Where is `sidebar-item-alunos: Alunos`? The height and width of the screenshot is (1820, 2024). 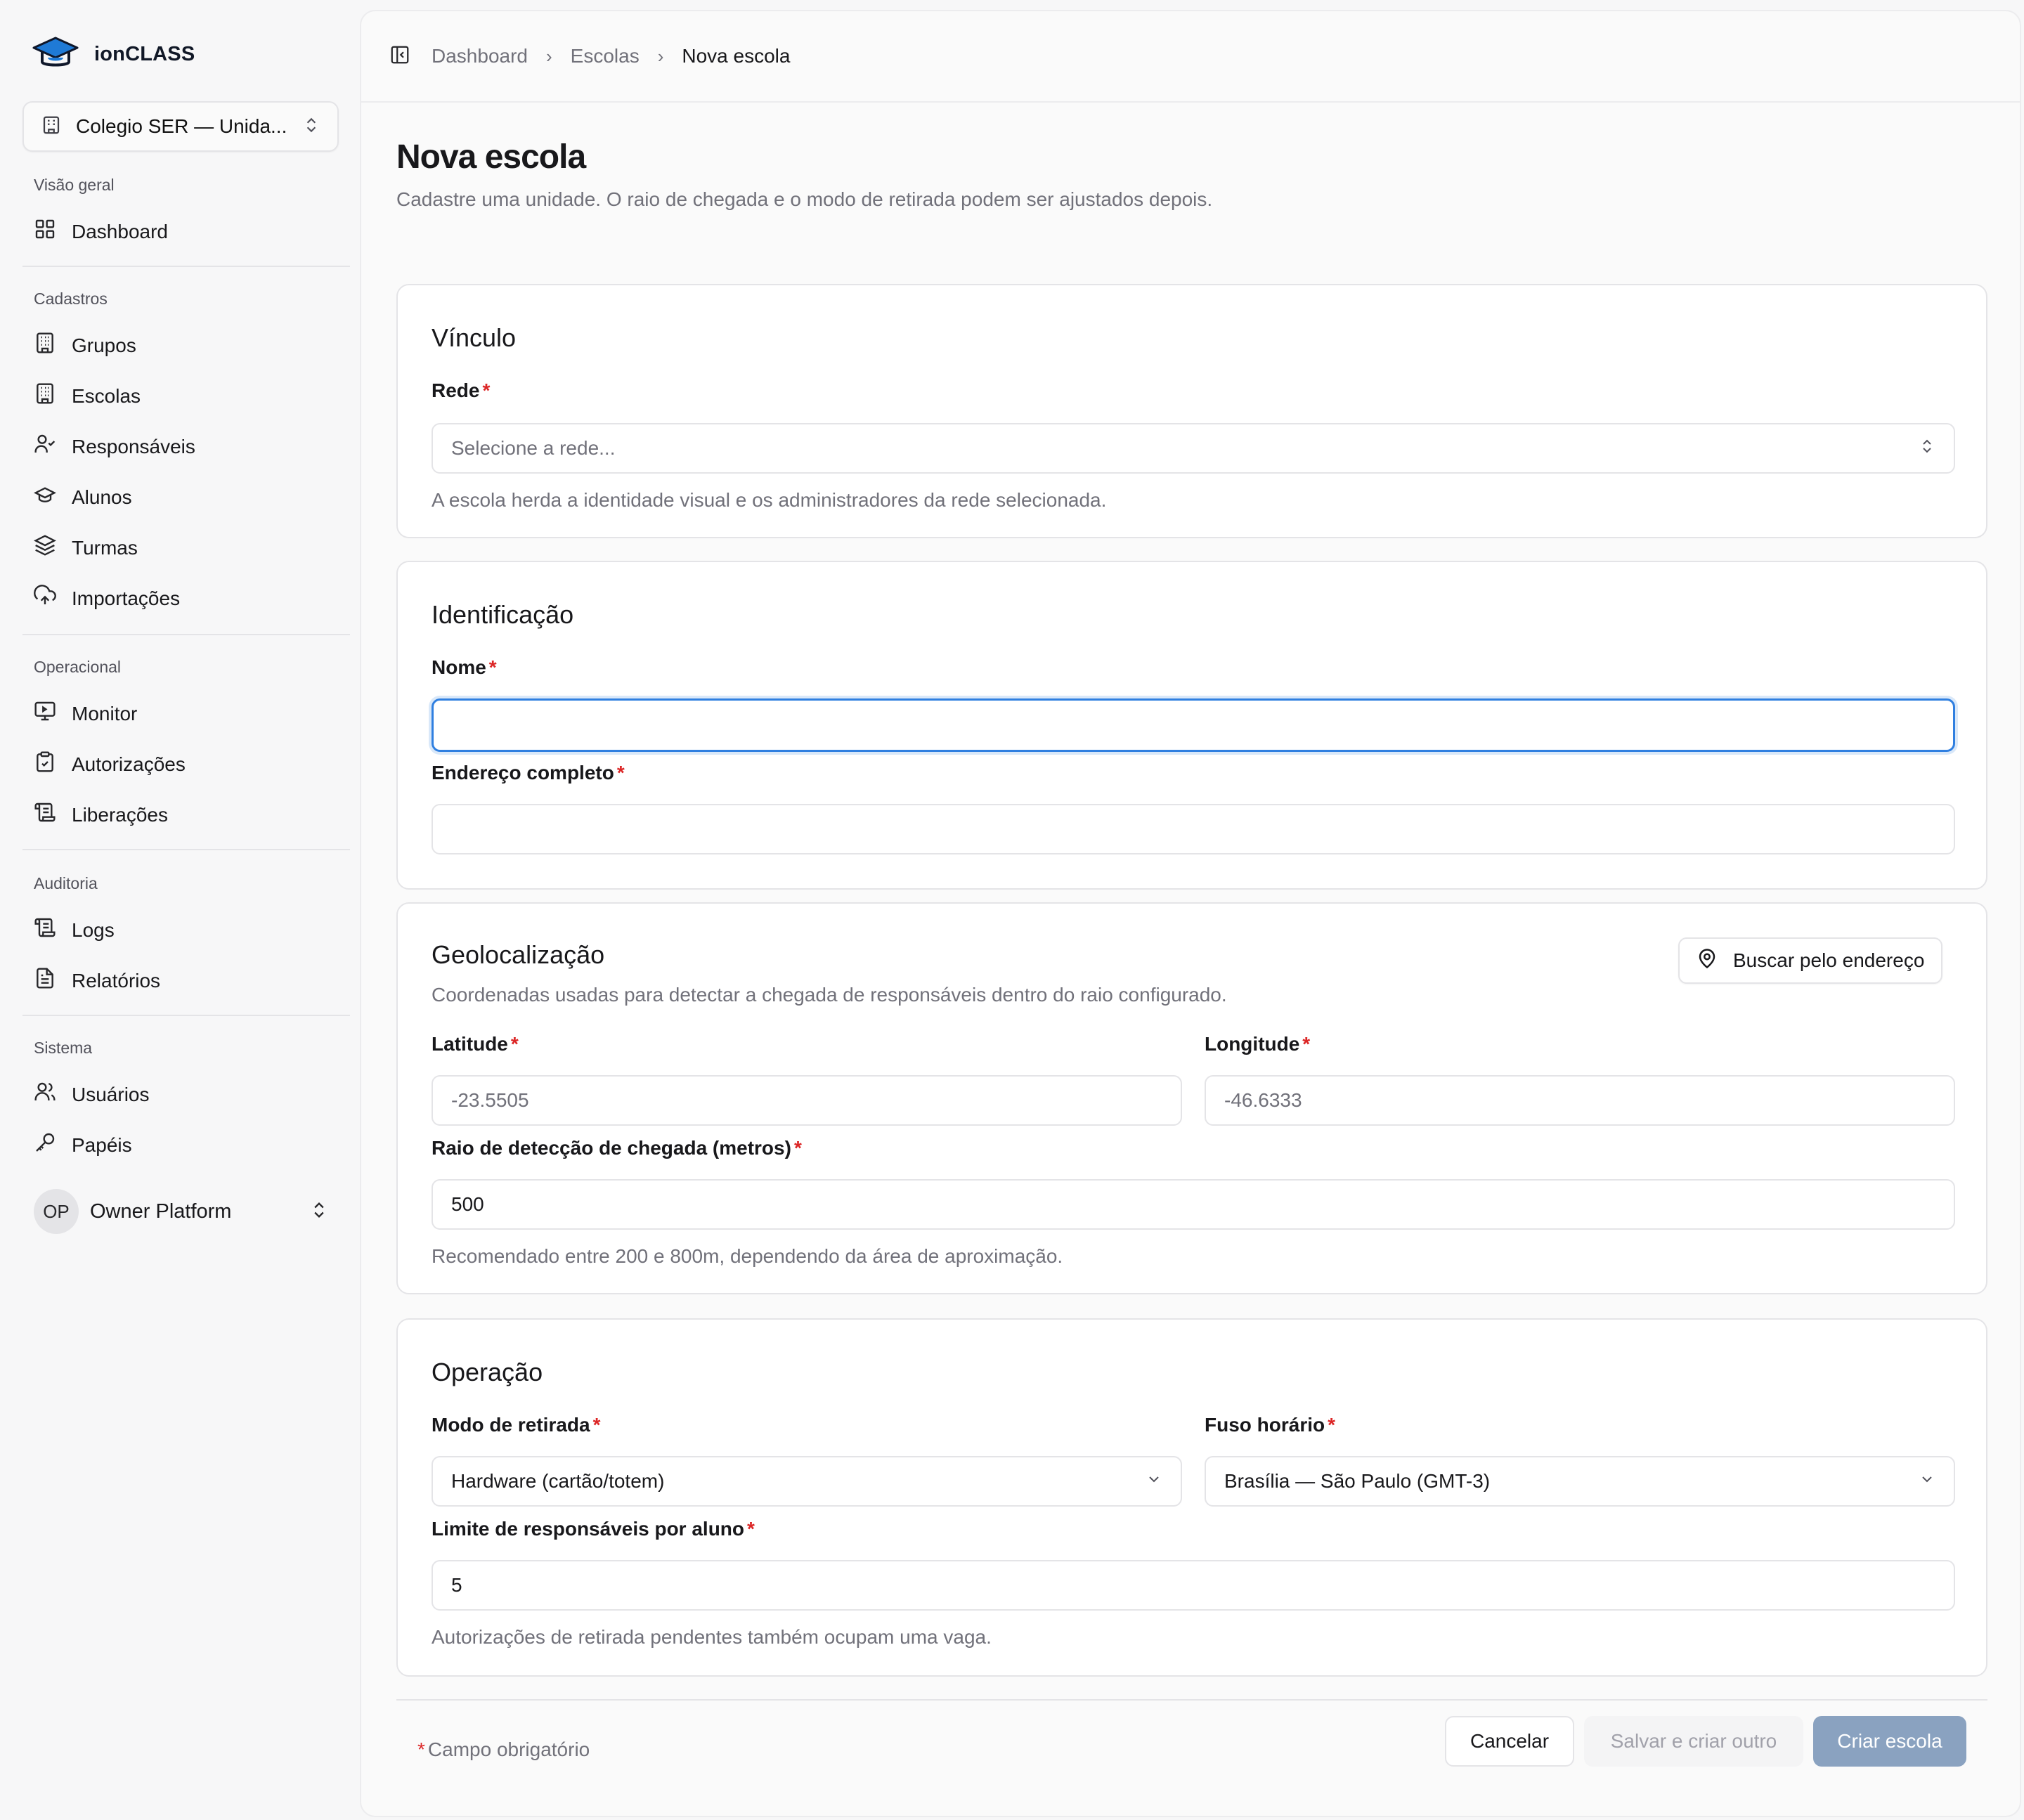
sidebar-item-alunos: Alunos is located at coordinates (82, 497).